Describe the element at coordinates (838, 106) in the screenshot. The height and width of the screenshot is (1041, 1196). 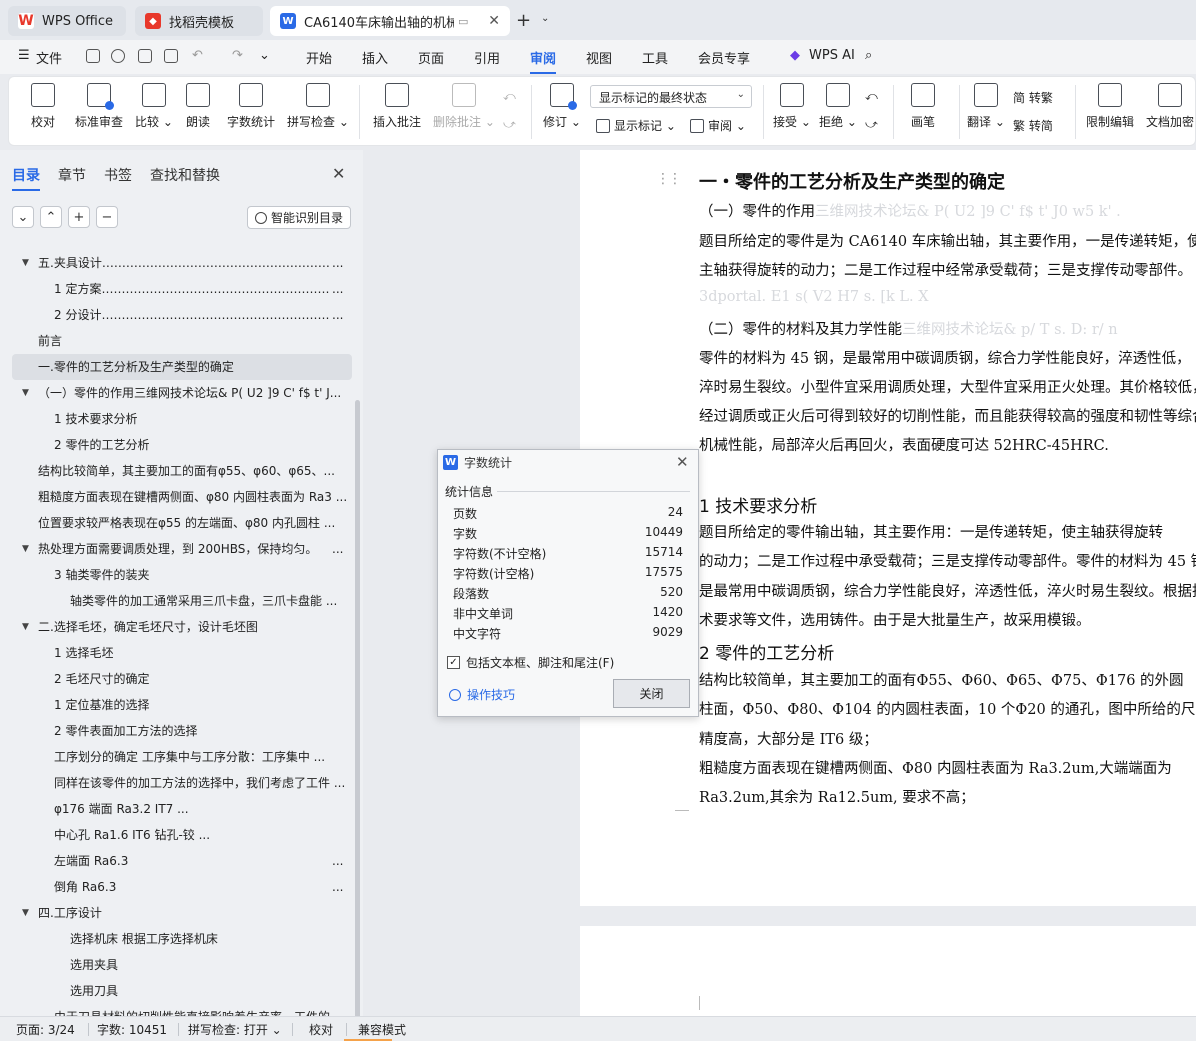
I see `reject-button: 拒绝 ⌄` at that location.